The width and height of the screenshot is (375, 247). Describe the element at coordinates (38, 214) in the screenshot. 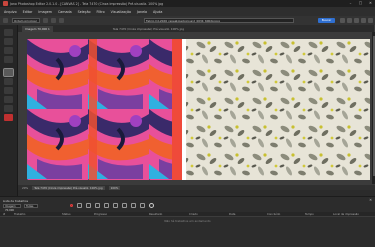

I see `column-header: Trabalho` at that location.